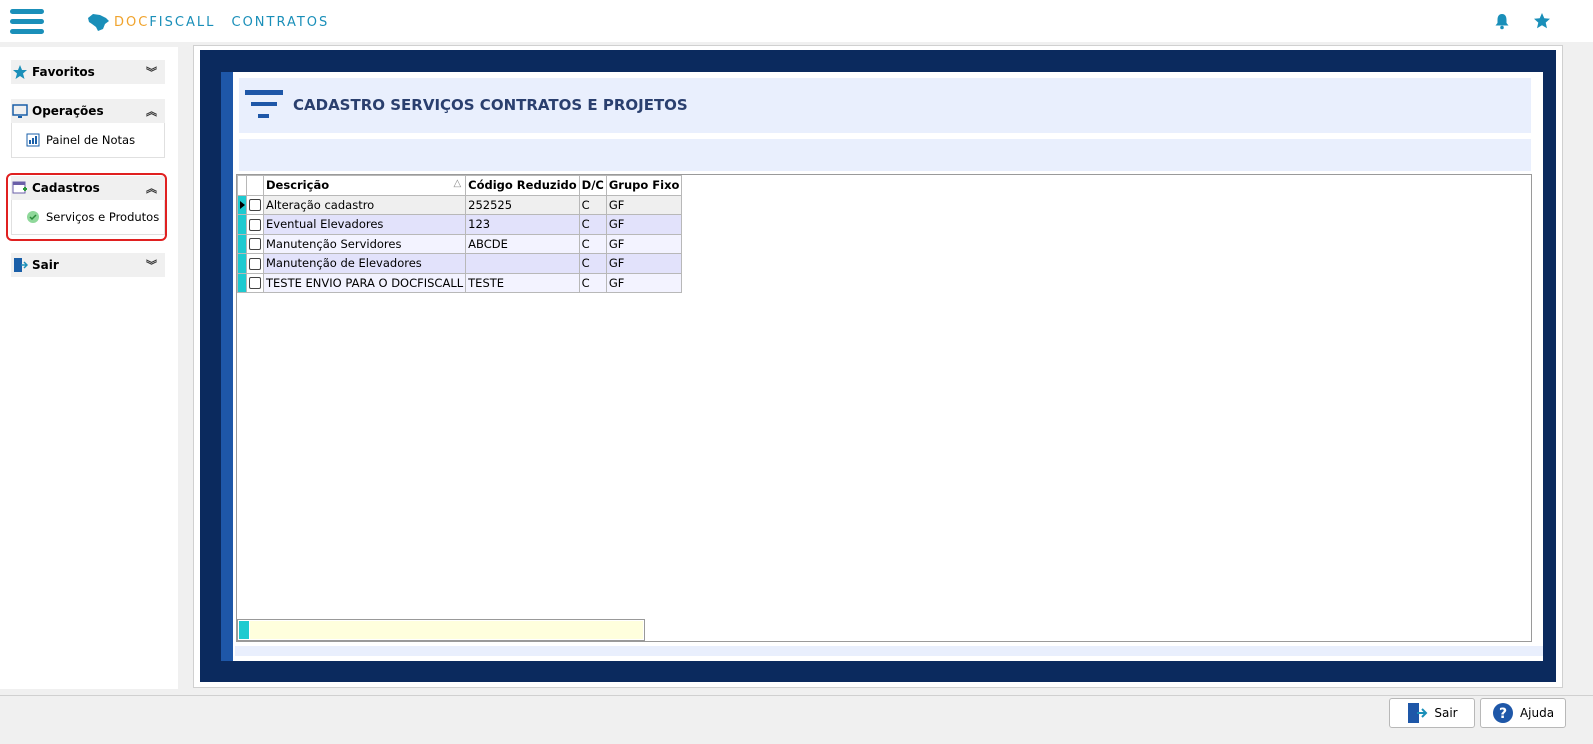  What do you see at coordinates (364, 263) in the screenshot?
I see `cell-descricao: Manutenção de Elevadores` at bounding box center [364, 263].